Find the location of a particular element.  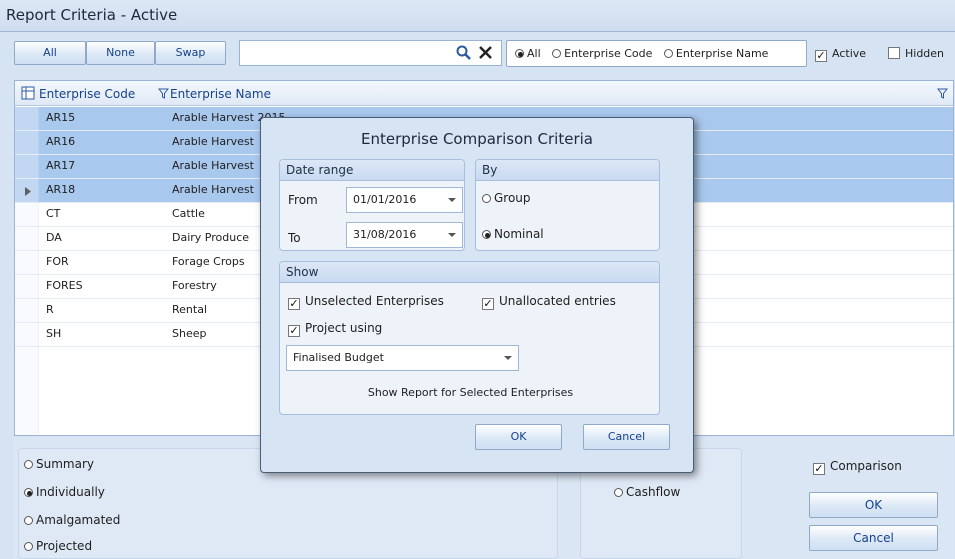

show-report-link: Show Report for Selected Enterprises is located at coordinates (470, 392).